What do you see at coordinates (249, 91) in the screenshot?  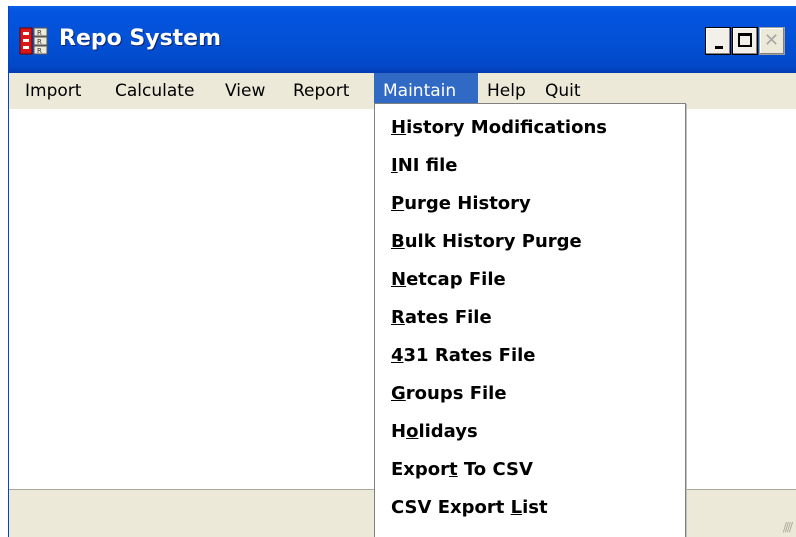 I see `menu-view: View` at bounding box center [249, 91].